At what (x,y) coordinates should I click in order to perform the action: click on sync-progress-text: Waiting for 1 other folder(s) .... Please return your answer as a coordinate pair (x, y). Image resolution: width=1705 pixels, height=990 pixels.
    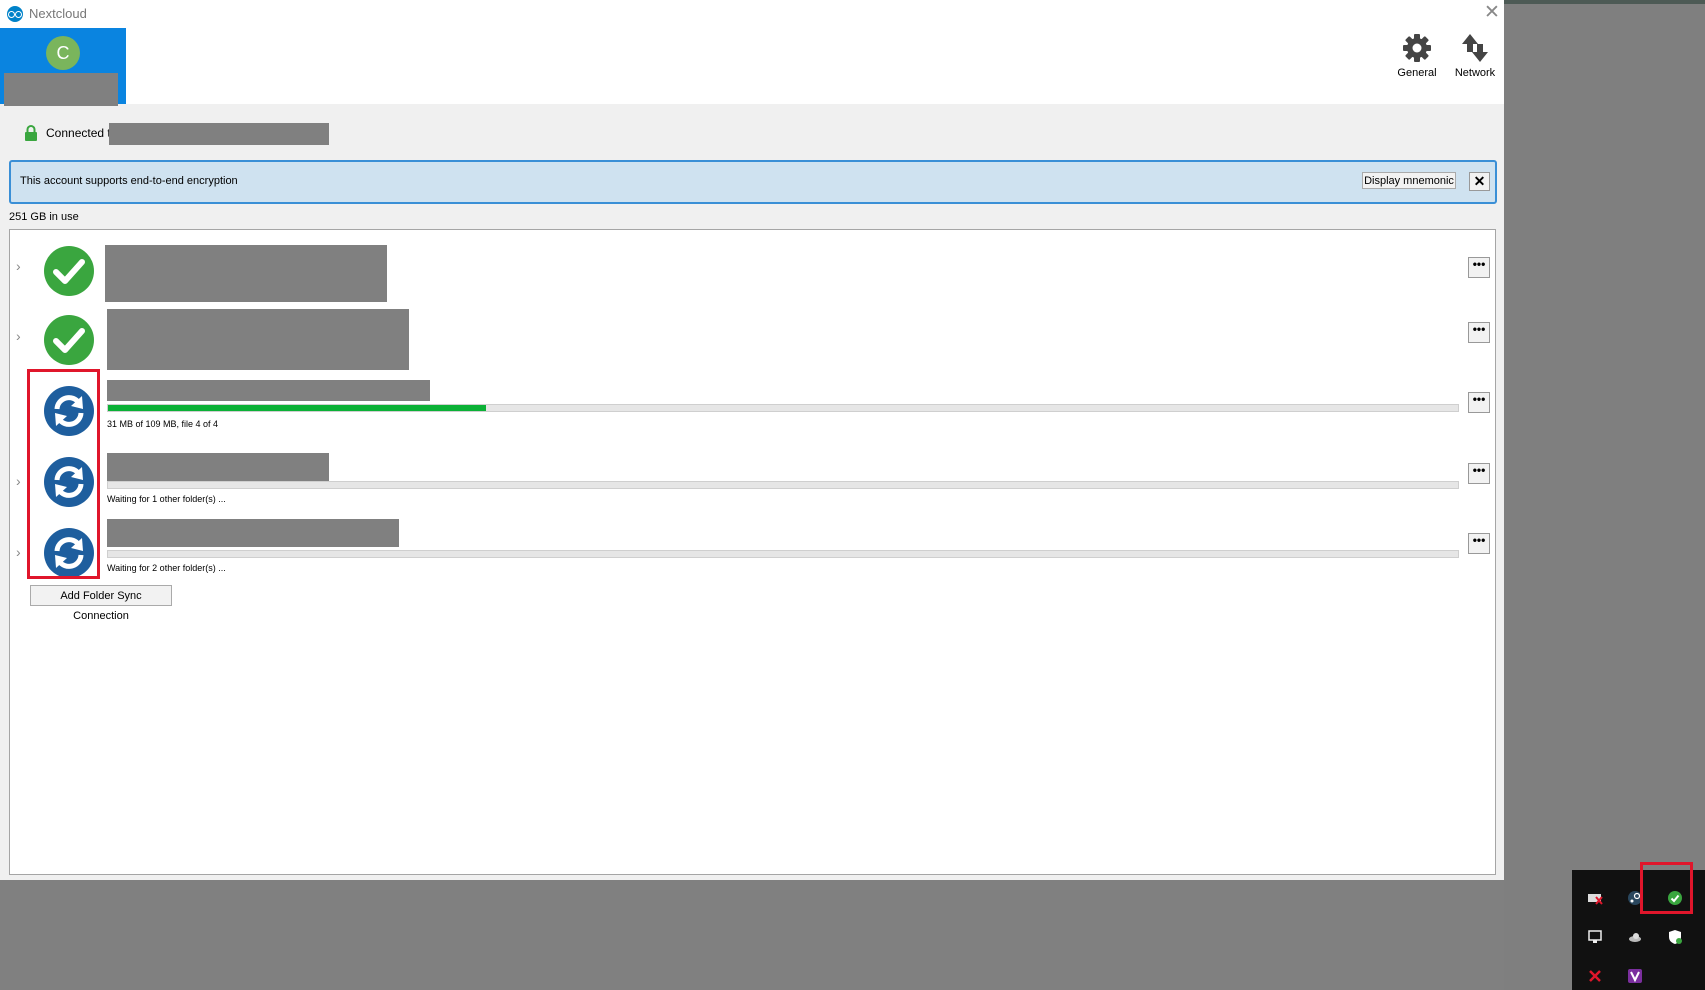
    Looking at the image, I should click on (166, 499).